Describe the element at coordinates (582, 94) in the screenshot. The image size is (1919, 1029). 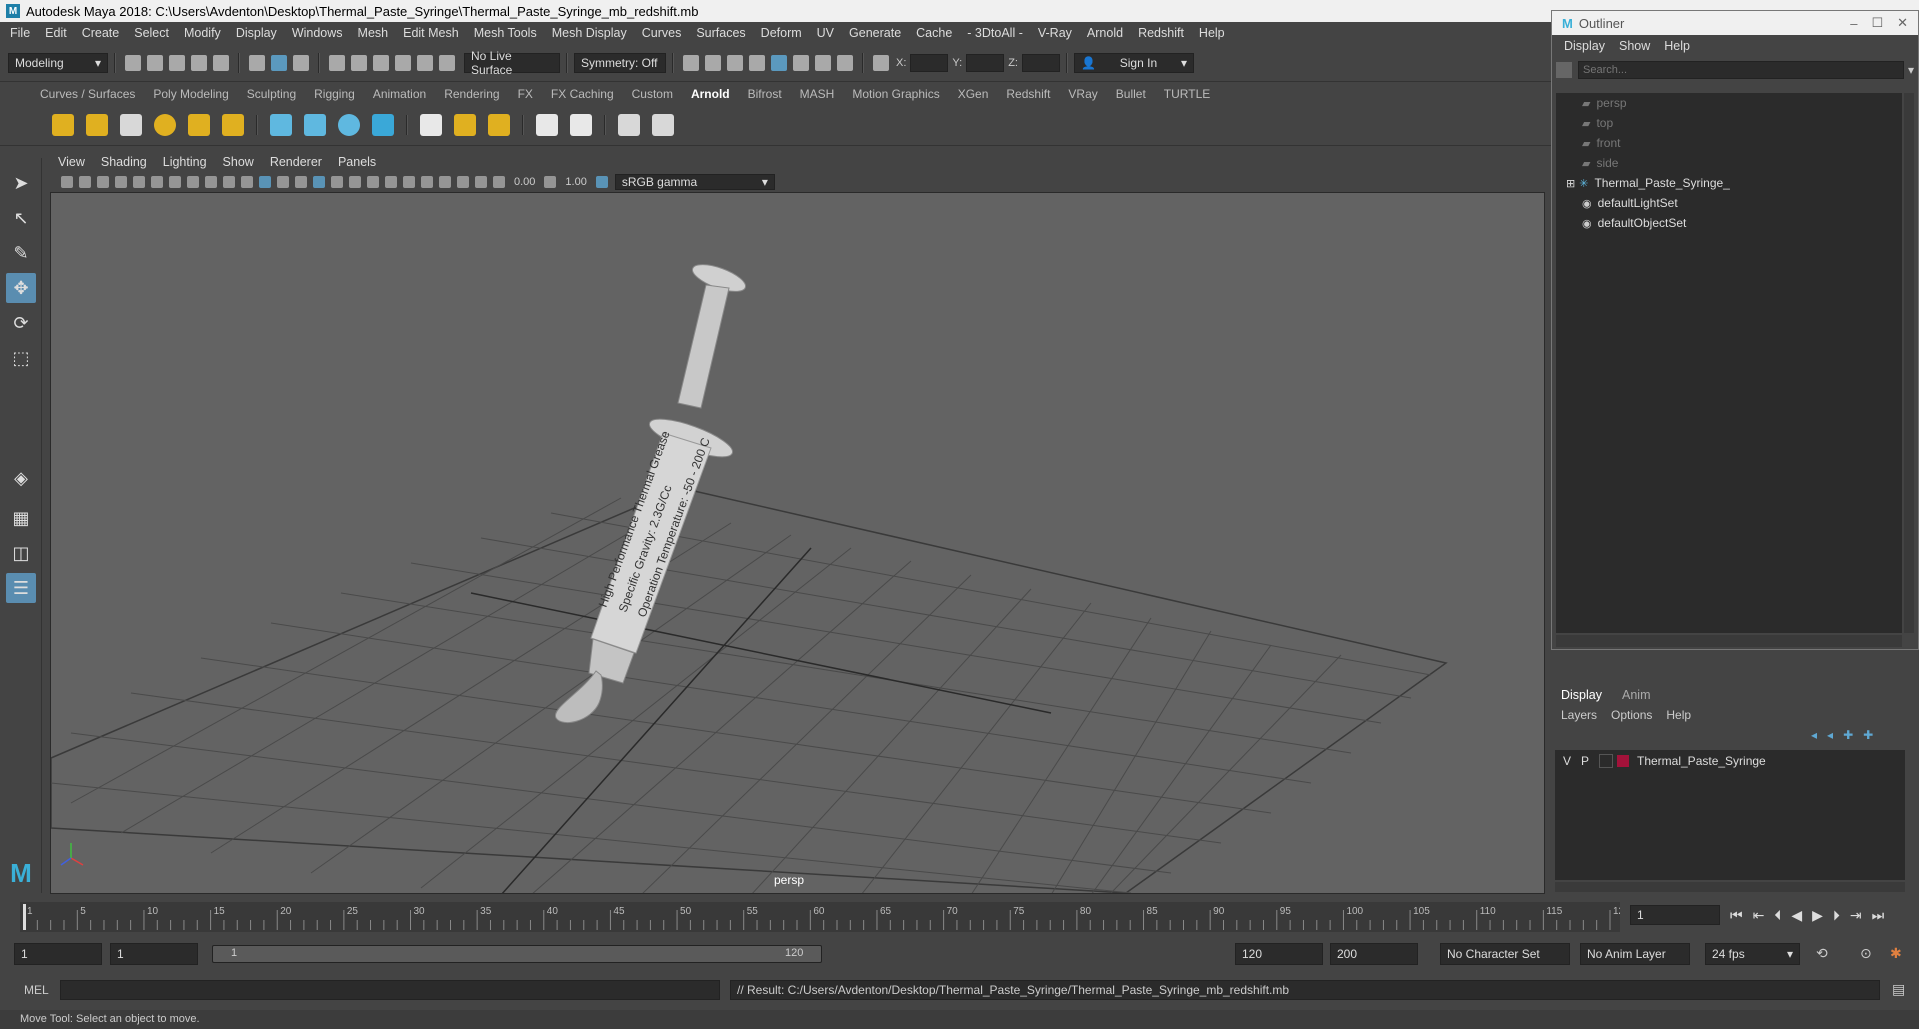
I see `shelf-tab-fx-caching: FX Caching` at that location.